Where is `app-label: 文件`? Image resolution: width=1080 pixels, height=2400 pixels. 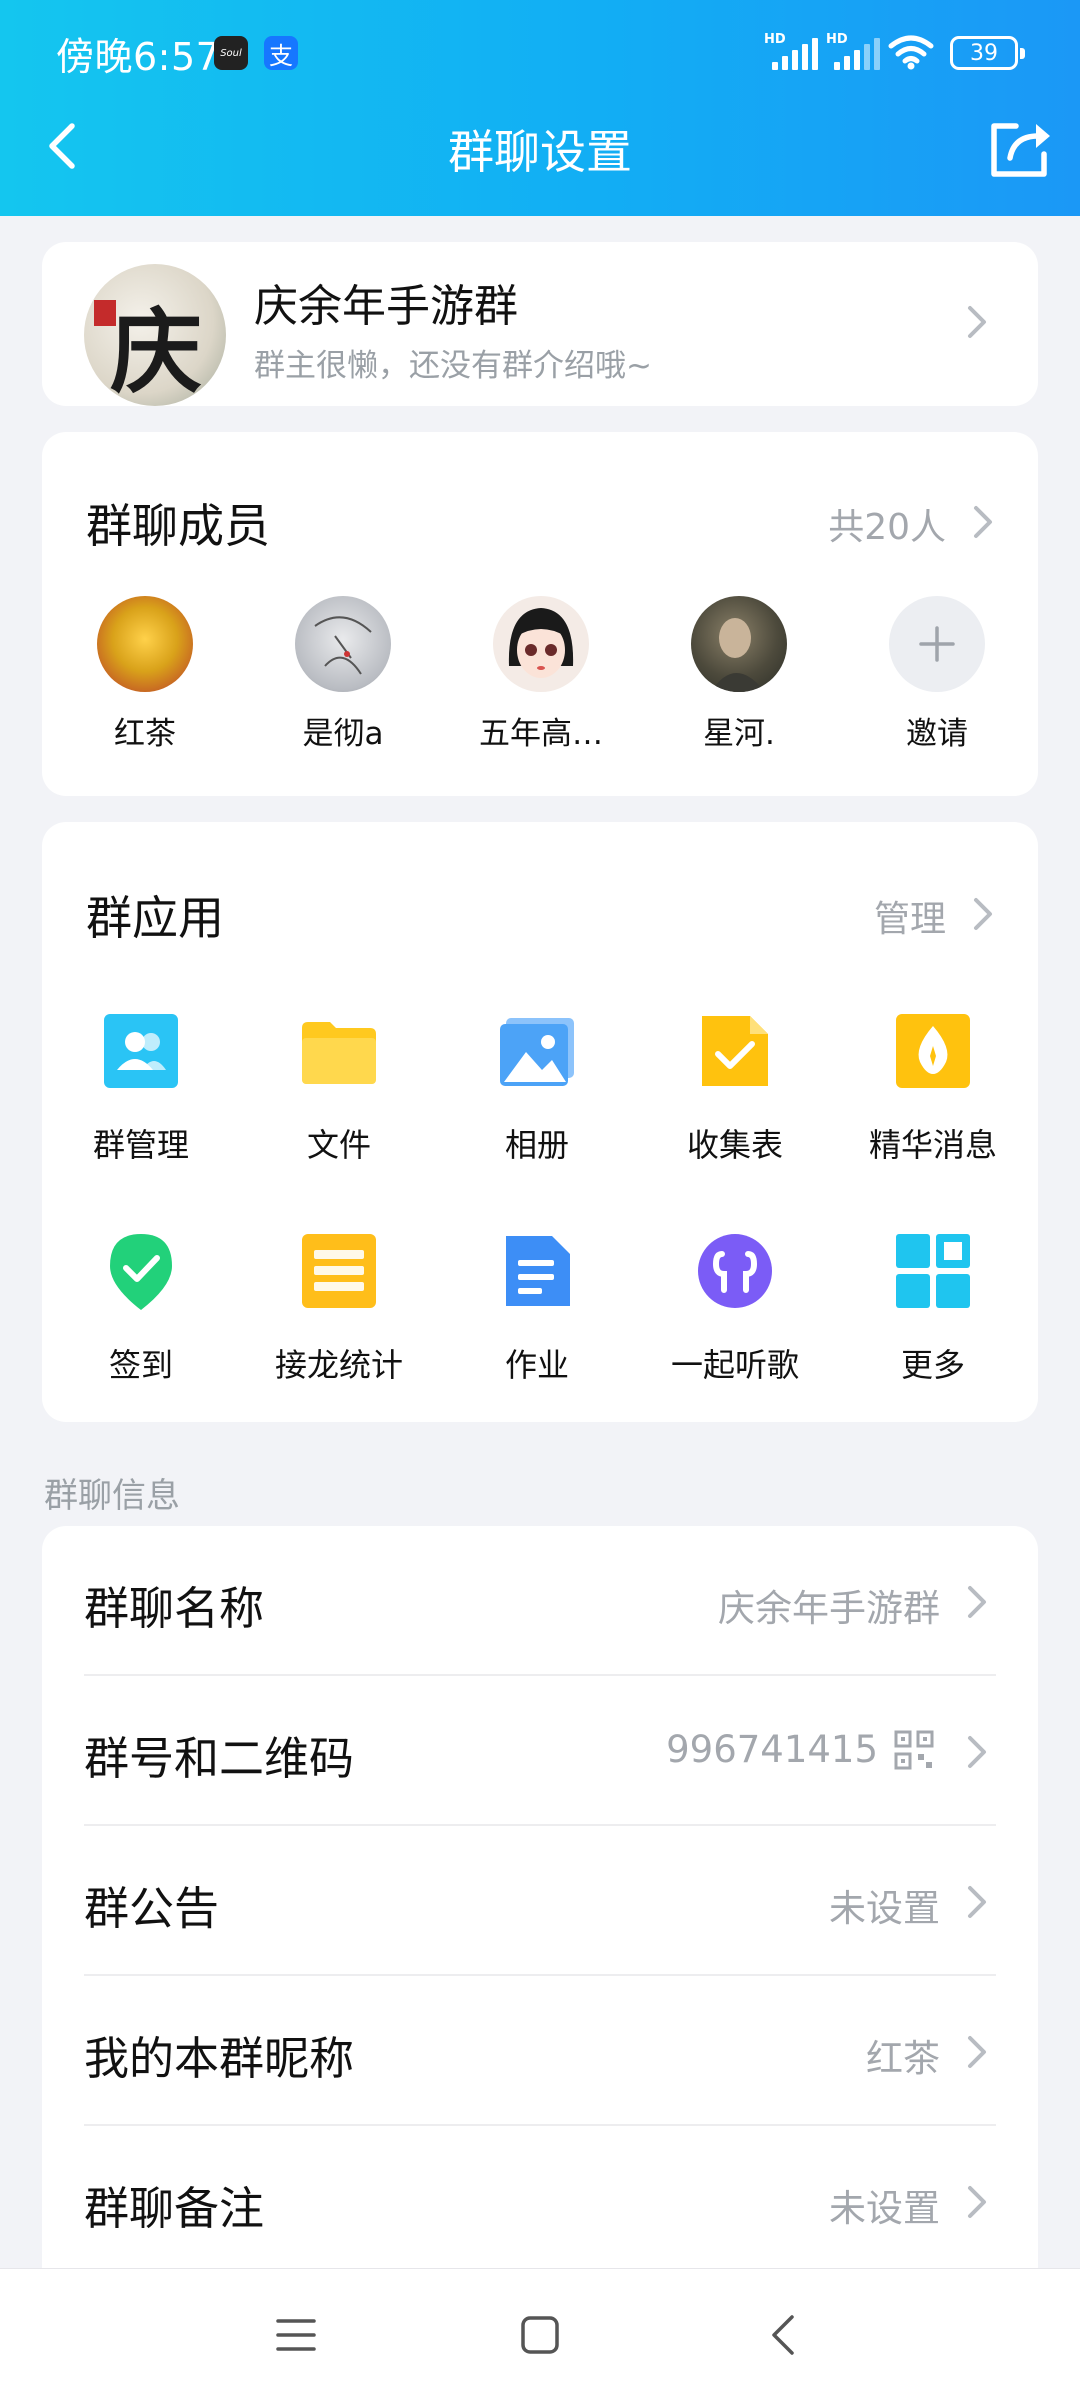
app-label: 文件 is located at coordinates (338, 1145).